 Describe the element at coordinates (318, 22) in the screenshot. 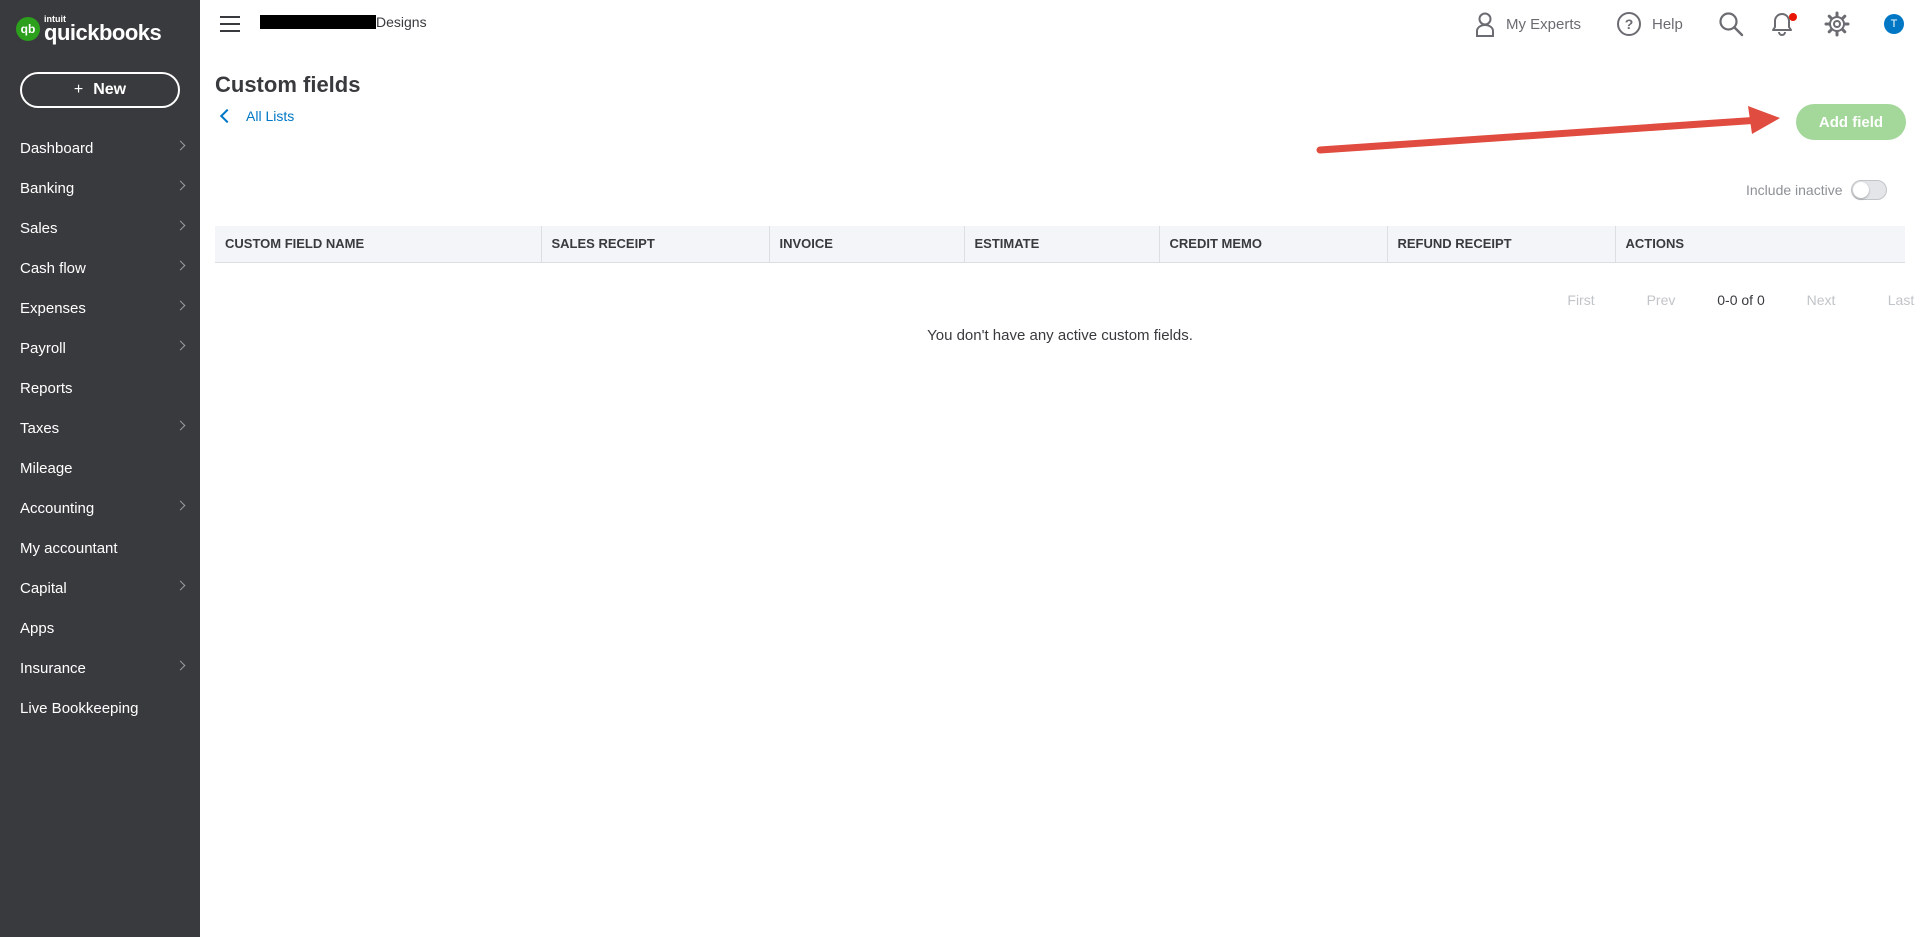

I see `redacted-company-prefix` at that location.